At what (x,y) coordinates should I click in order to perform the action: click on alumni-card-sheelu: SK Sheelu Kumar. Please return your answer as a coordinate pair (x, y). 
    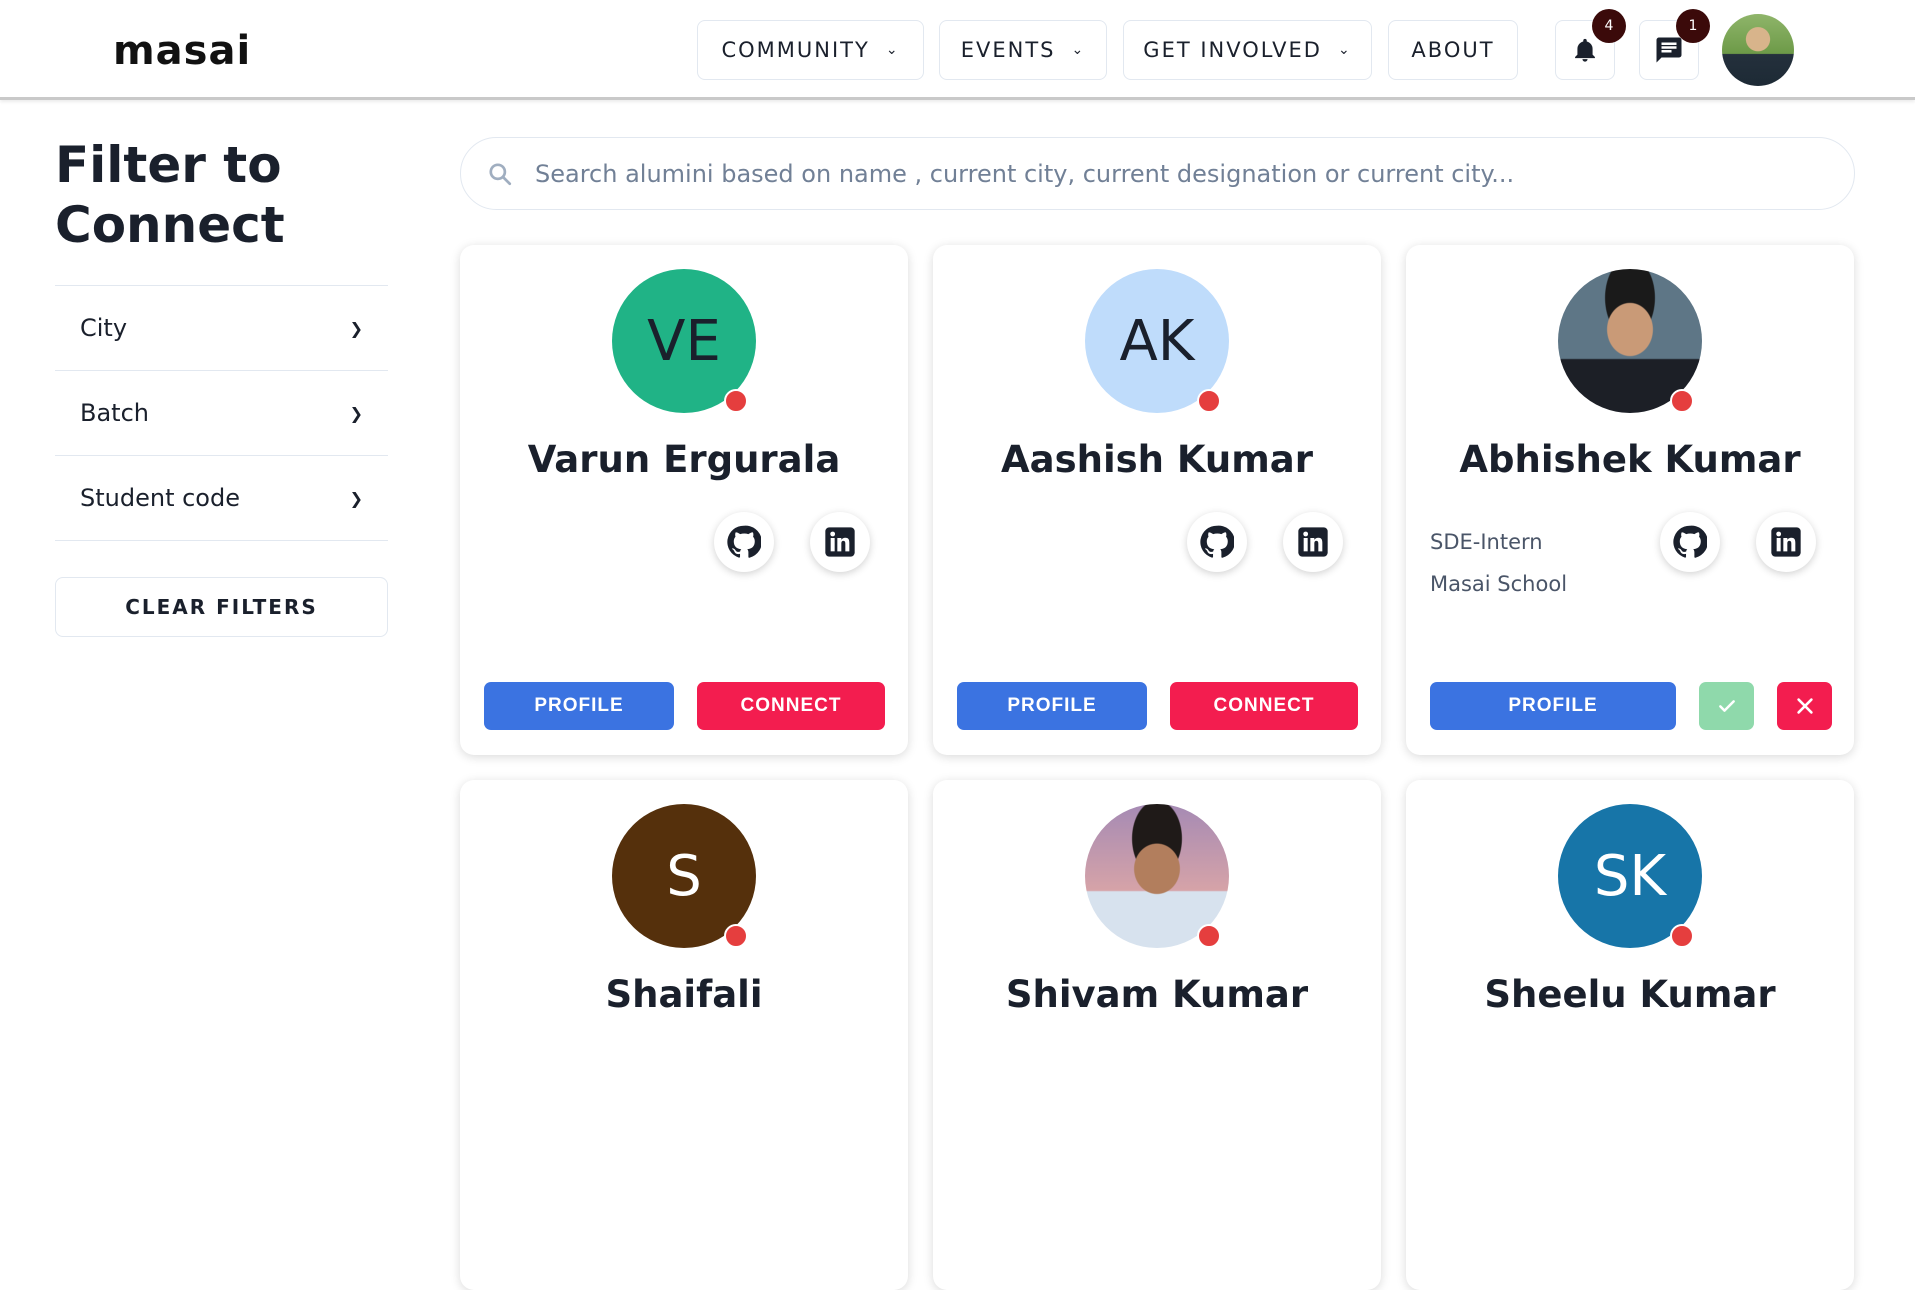
    Looking at the image, I should click on (1630, 1035).